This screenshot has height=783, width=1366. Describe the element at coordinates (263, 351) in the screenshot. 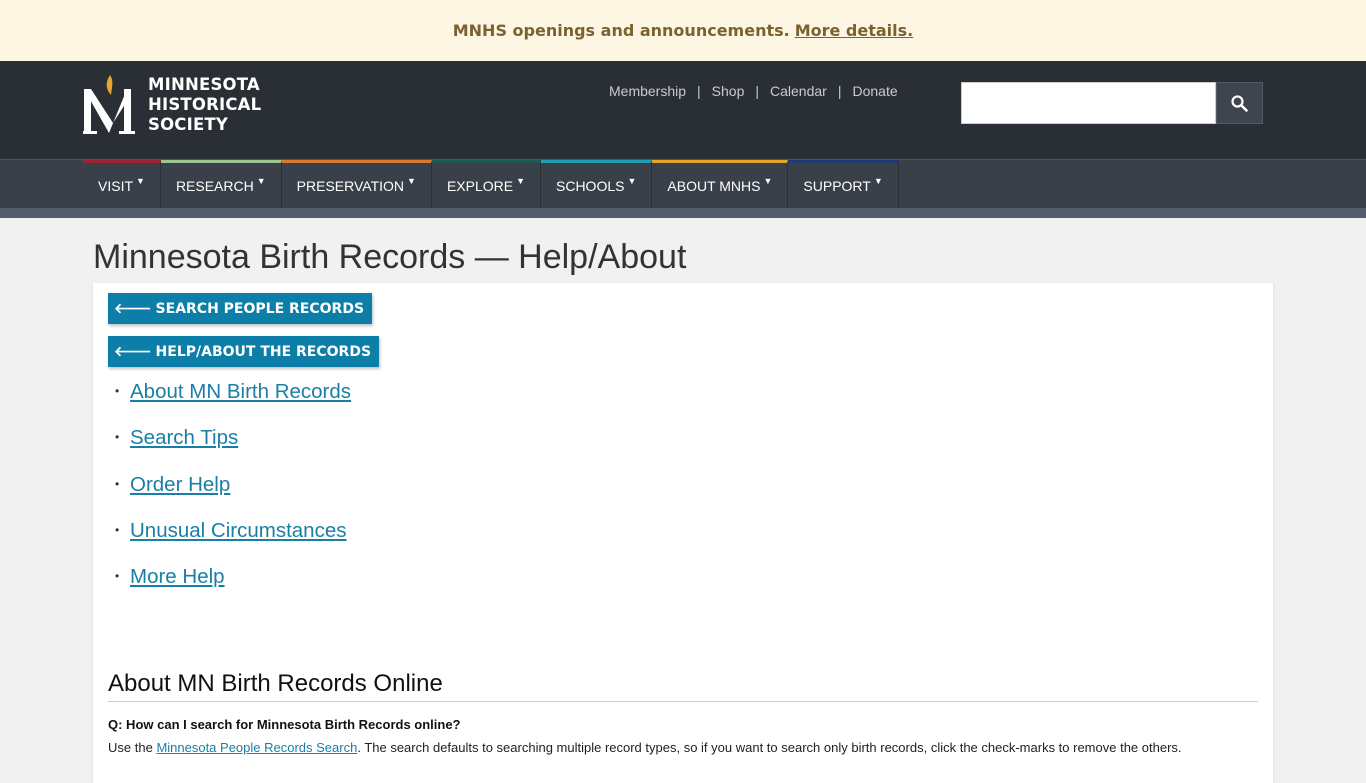

I see `button-label: HELP/ABOUT THE RECORDS` at that location.